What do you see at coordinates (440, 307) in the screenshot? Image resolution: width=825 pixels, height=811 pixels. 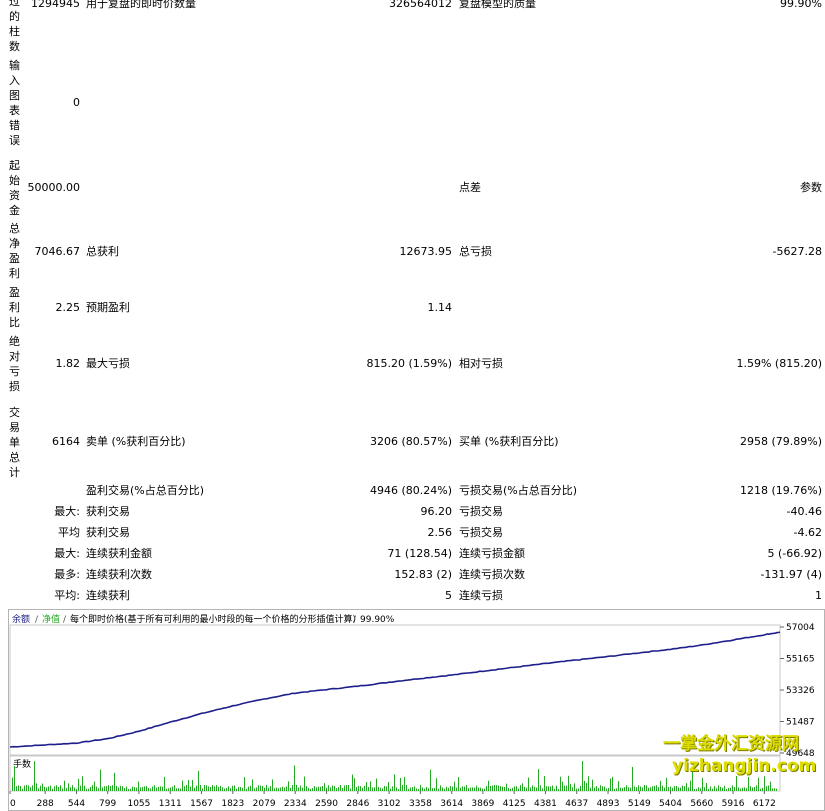 I see `expected-payoff-value: 1.14` at bounding box center [440, 307].